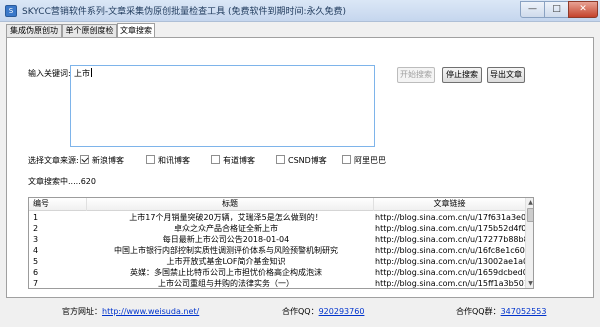 The image size is (600, 327). Describe the element at coordinates (529, 202) in the screenshot. I see `scroll-up-icon: ▲` at that location.